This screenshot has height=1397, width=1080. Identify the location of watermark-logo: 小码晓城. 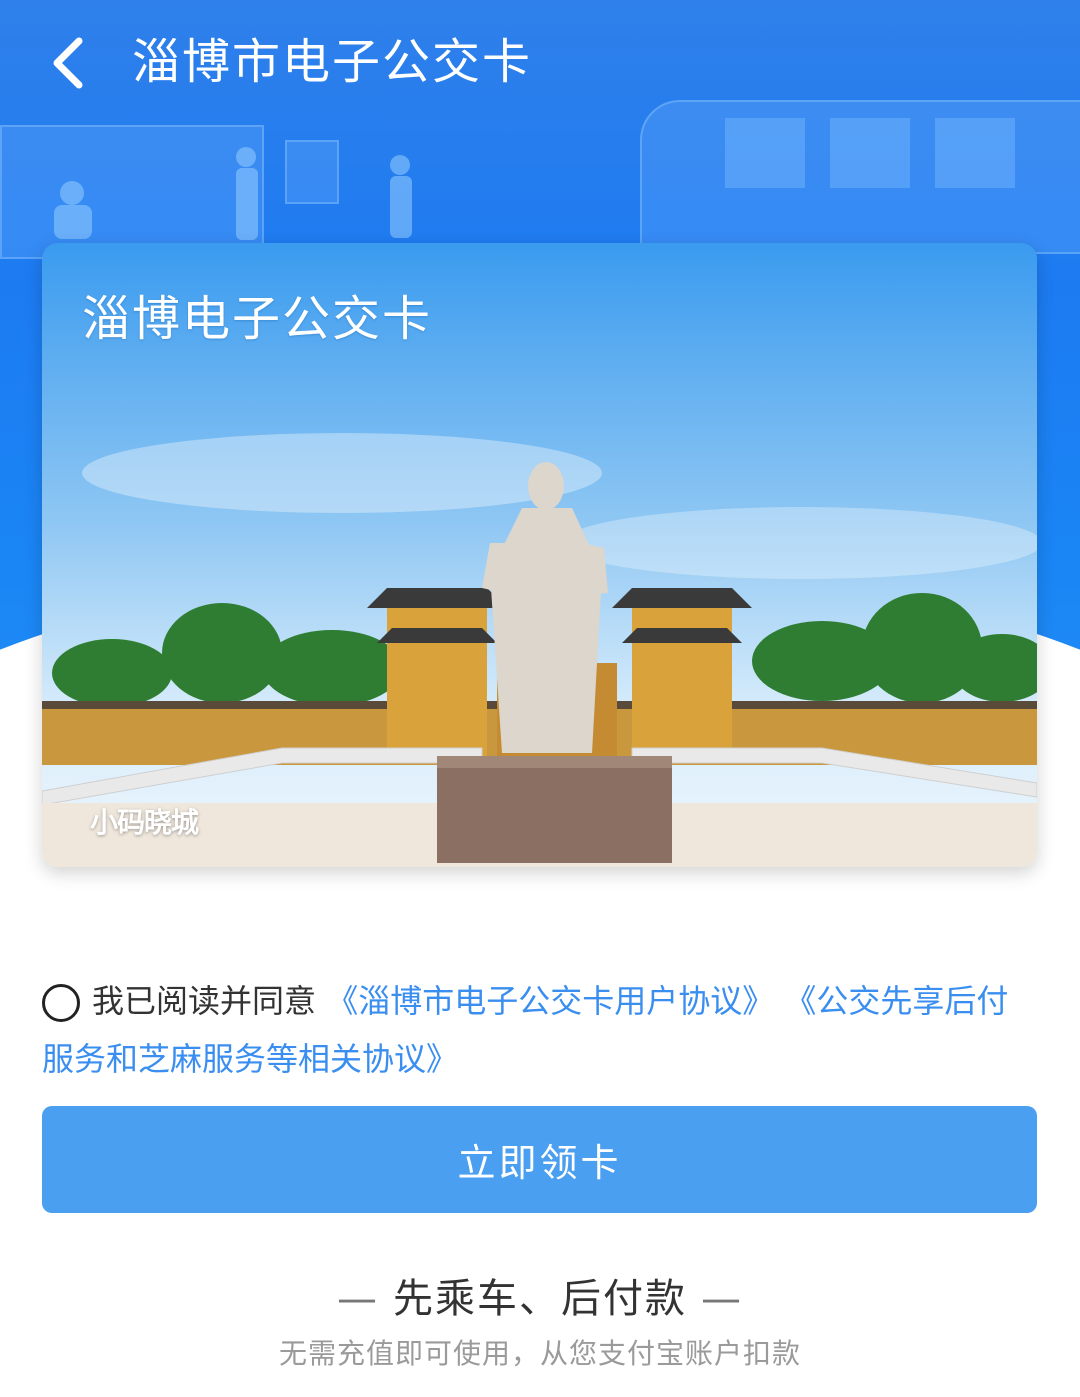
(144, 822).